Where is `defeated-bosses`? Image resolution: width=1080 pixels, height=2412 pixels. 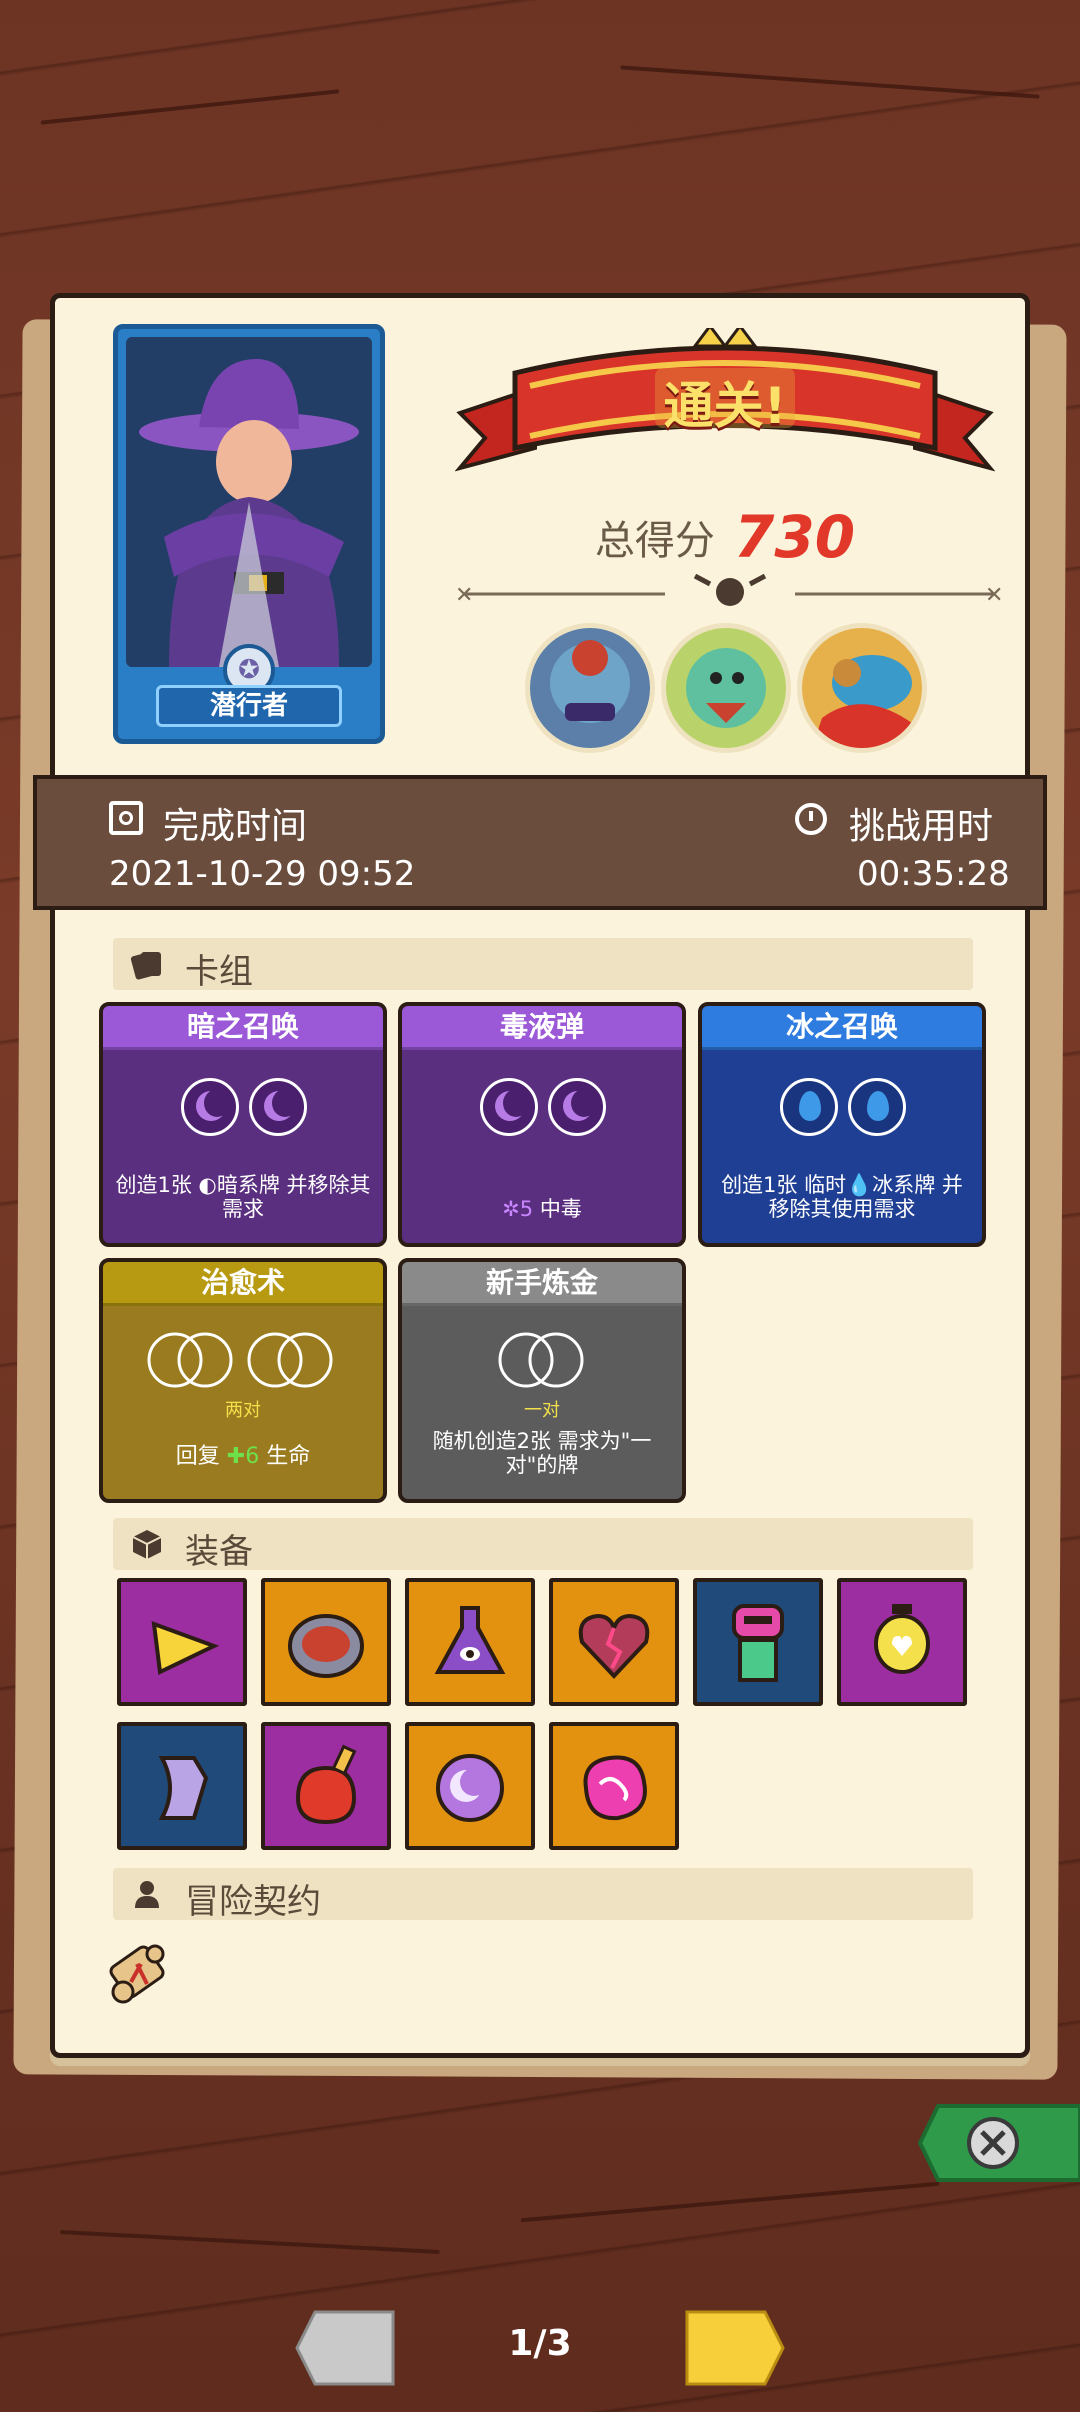
defeated-bosses is located at coordinates (735, 688).